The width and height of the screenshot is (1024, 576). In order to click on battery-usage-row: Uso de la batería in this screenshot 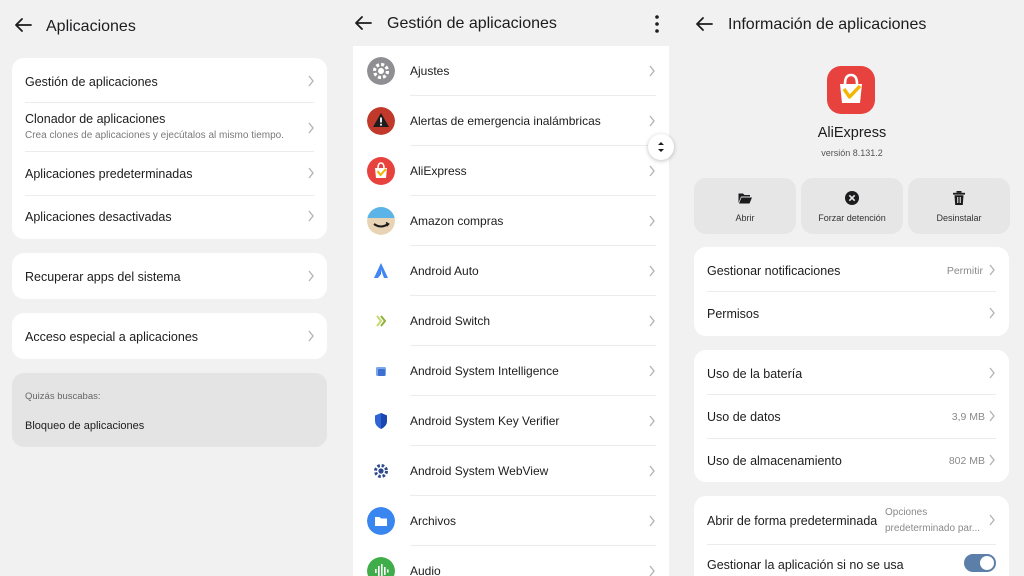, I will do `click(851, 372)`.